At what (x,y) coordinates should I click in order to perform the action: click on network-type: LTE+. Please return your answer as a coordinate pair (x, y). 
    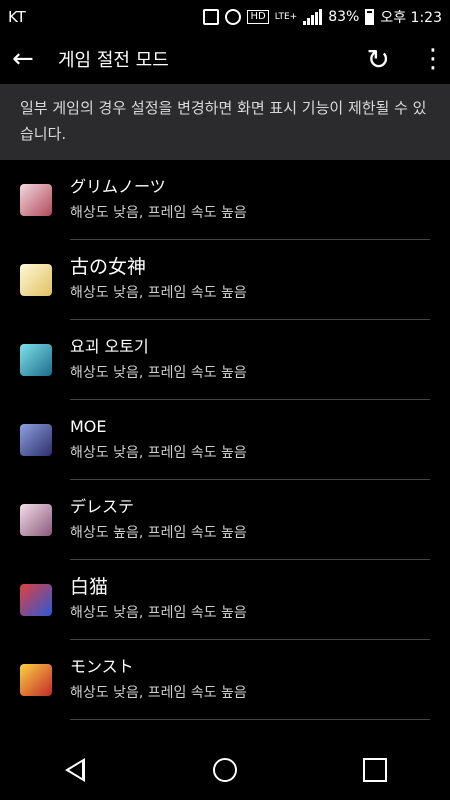
    Looking at the image, I should click on (286, 17).